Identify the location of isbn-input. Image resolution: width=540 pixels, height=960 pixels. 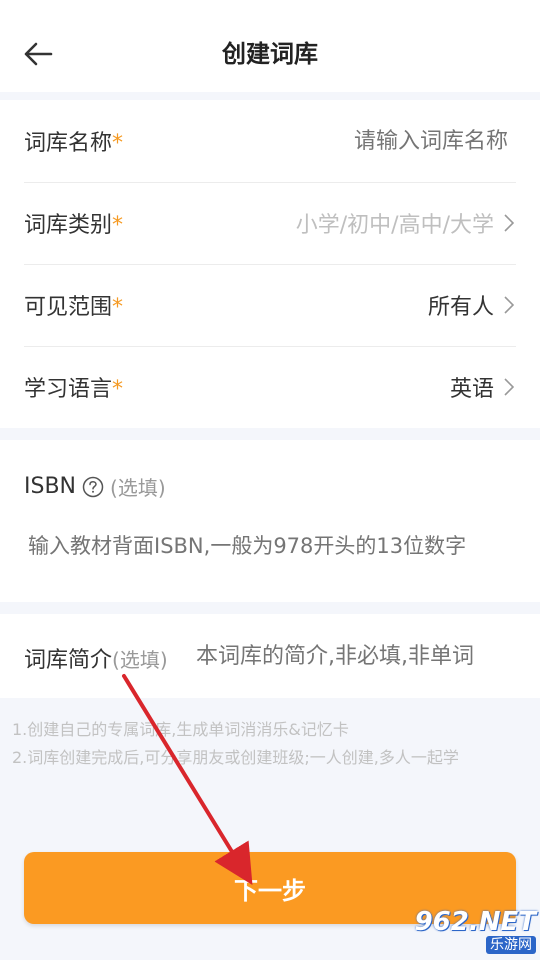
(273, 546).